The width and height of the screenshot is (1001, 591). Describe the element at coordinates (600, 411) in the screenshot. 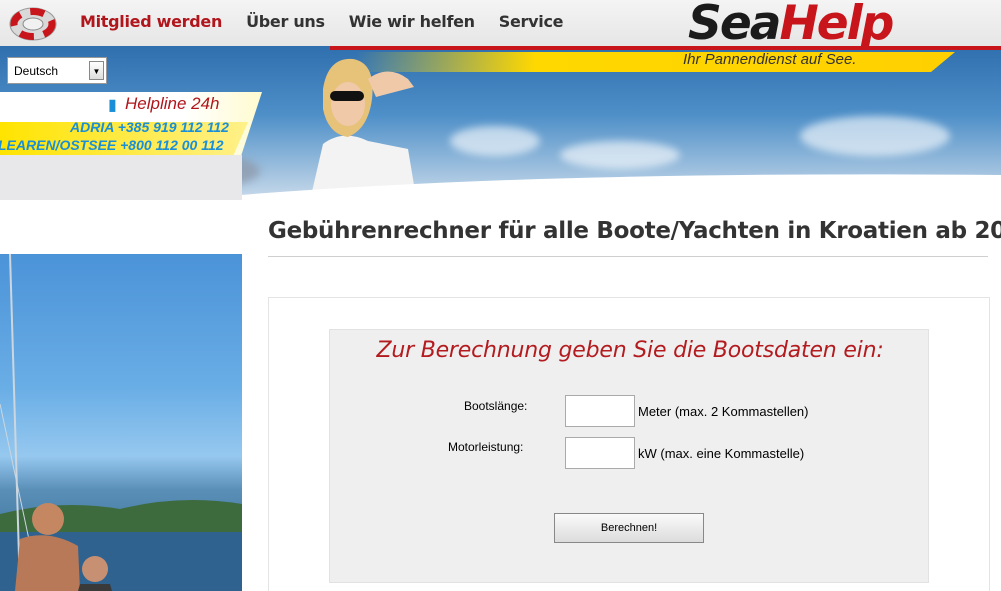

I see `boat-length-input` at that location.